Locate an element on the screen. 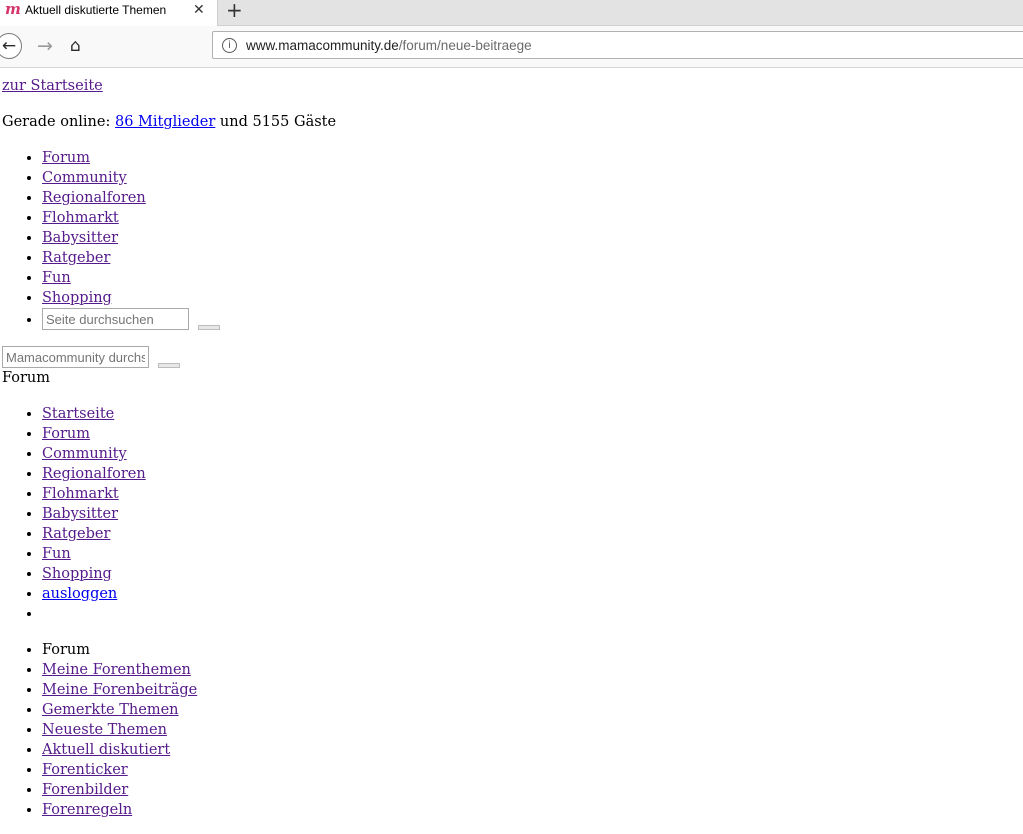  forum-item-pictures: Forenbilder is located at coordinates (531, 790).